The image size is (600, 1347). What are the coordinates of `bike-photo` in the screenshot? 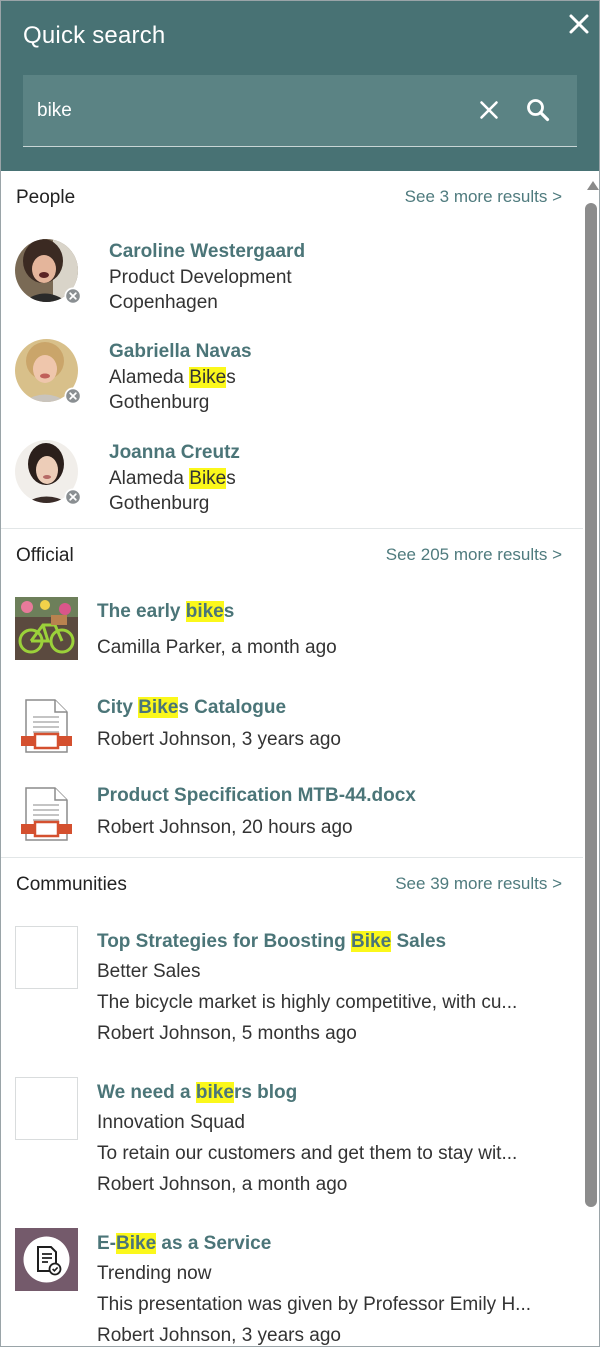 It's located at (46, 628).